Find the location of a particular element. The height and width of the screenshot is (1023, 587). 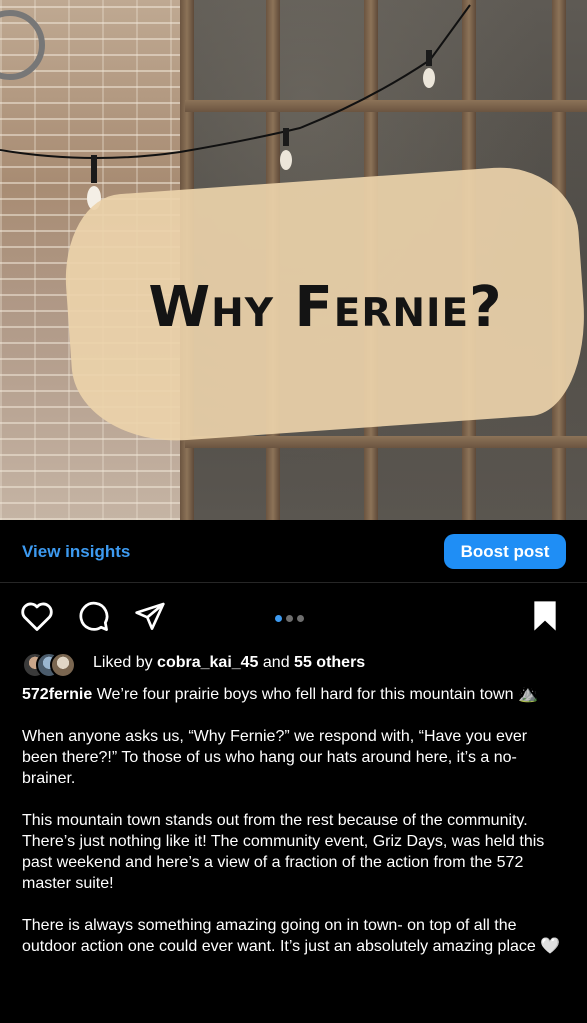

liked-by-text: Liked by cobra_kai_45 and 55 others is located at coordinates (229, 663).